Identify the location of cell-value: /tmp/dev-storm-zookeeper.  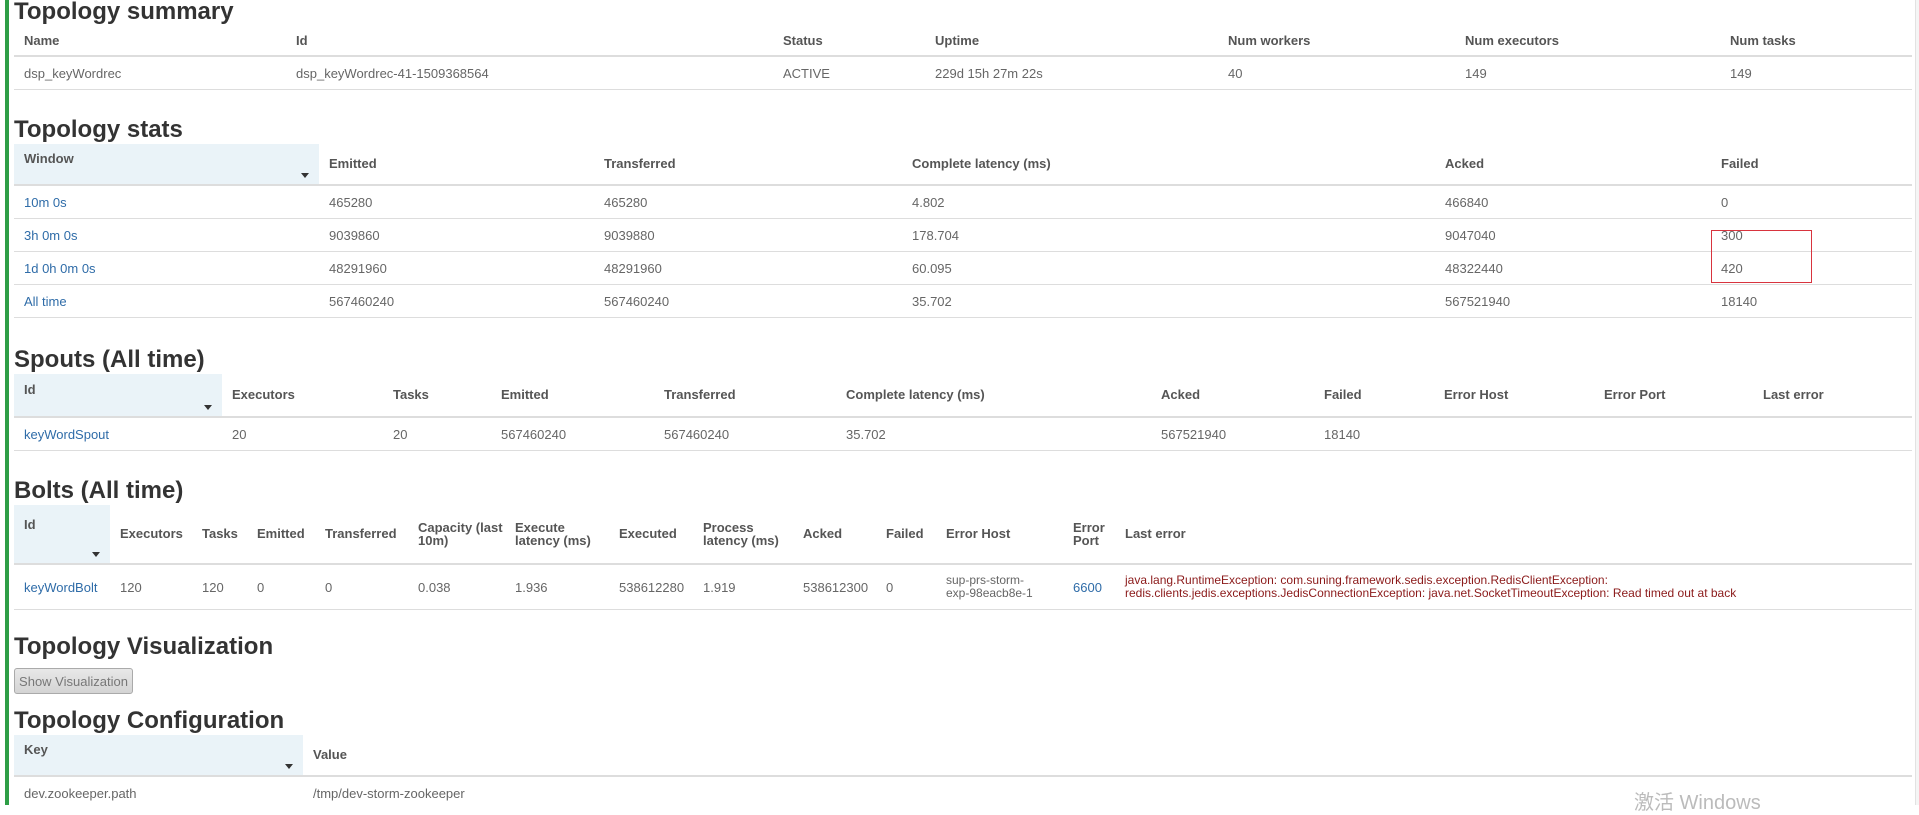
(389, 793).